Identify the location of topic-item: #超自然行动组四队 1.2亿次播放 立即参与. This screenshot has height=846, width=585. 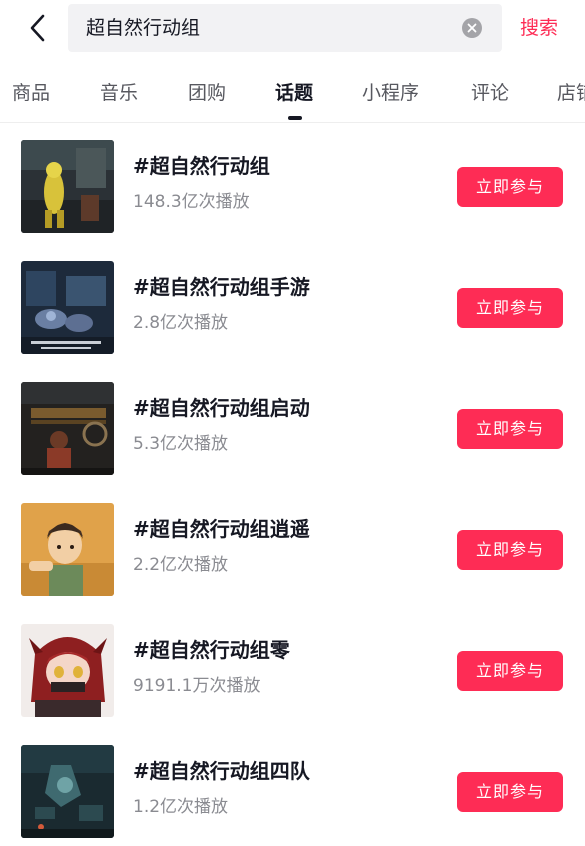
(292, 789).